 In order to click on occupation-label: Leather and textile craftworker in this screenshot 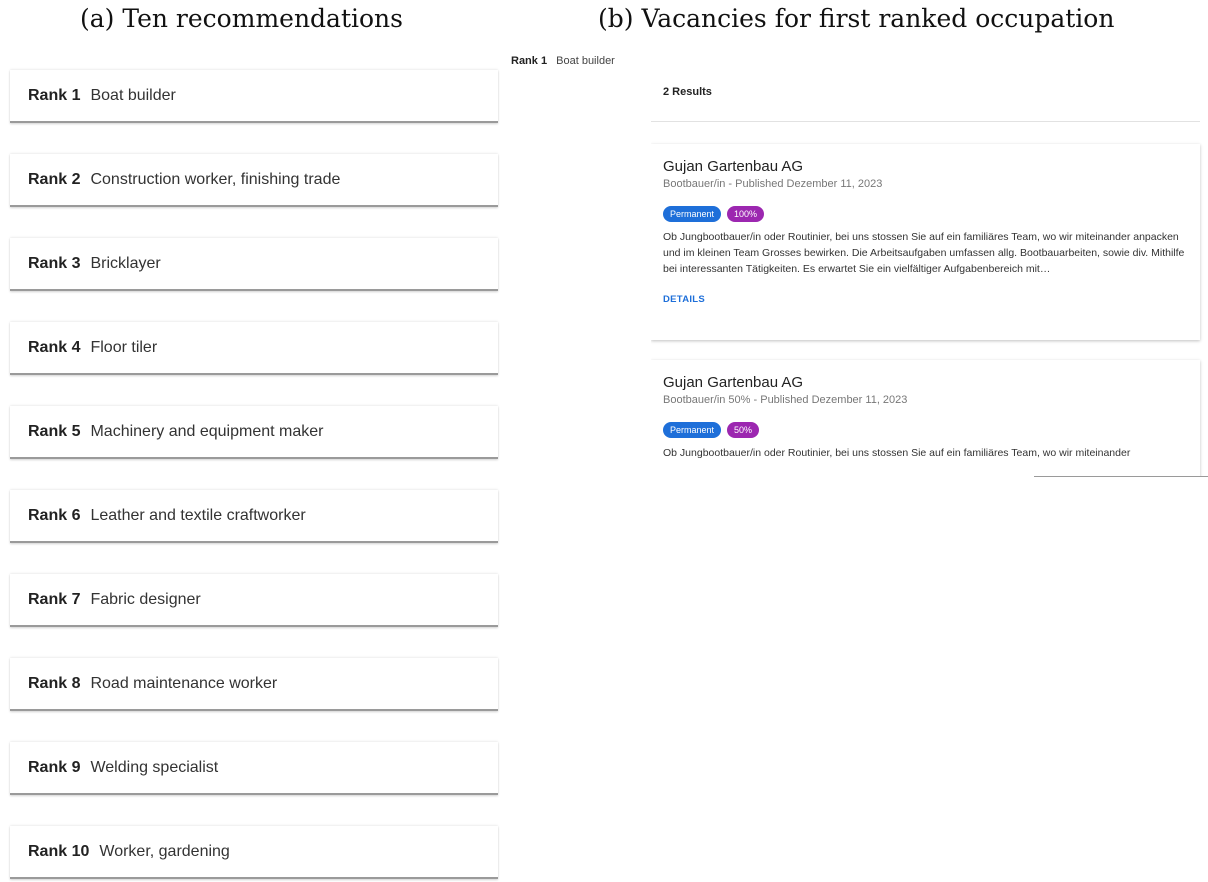, I will do `click(198, 515)`.